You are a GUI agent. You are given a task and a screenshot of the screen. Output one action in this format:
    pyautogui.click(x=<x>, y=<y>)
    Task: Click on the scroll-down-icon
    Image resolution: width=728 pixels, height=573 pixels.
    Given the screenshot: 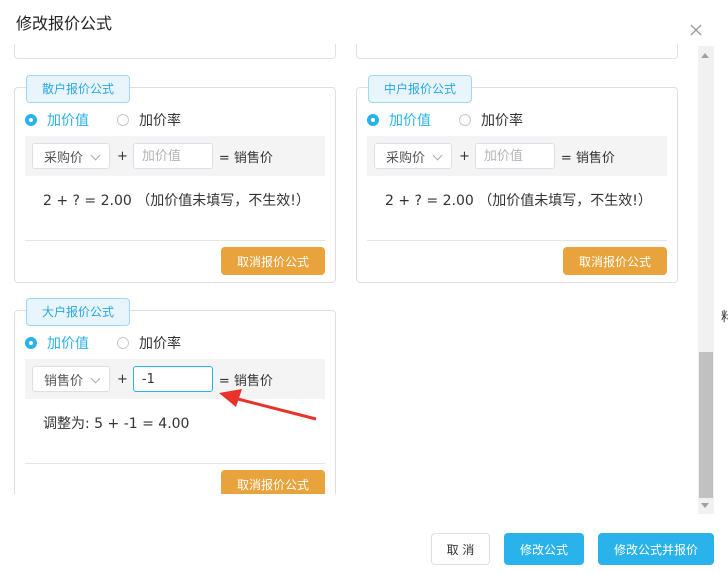 What is the action you would take?
    pyautogui.click(x=705, y=505)
    